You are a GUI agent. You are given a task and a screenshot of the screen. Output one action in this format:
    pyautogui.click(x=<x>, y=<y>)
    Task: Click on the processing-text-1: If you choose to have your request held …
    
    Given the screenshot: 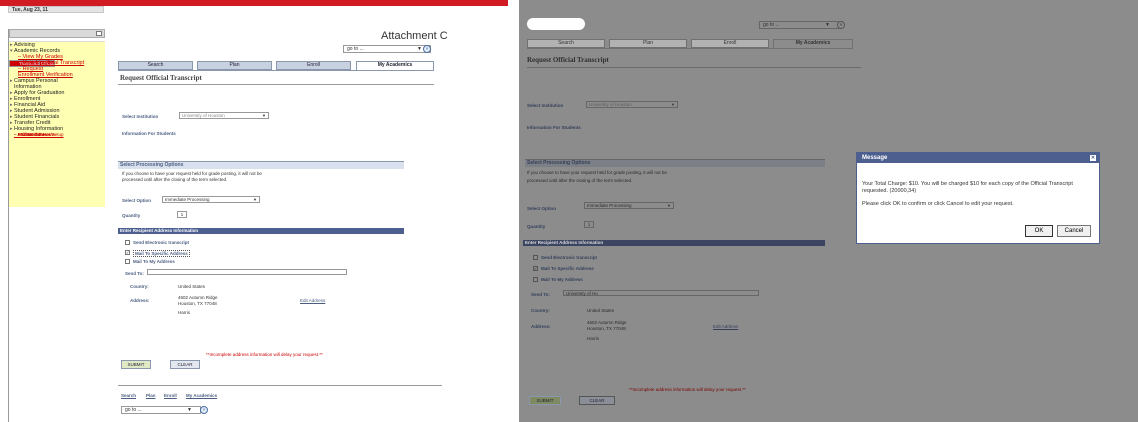 What is the action you would take?
    pyautogui.click(x=597, y=172)
    